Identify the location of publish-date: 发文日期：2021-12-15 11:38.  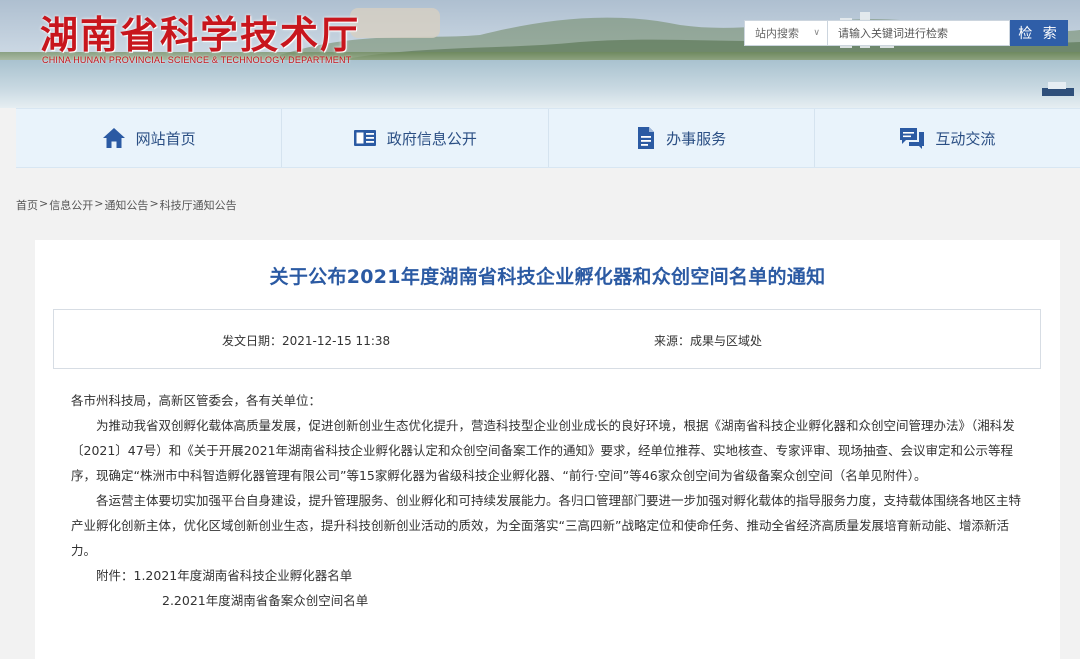
(306, 341).